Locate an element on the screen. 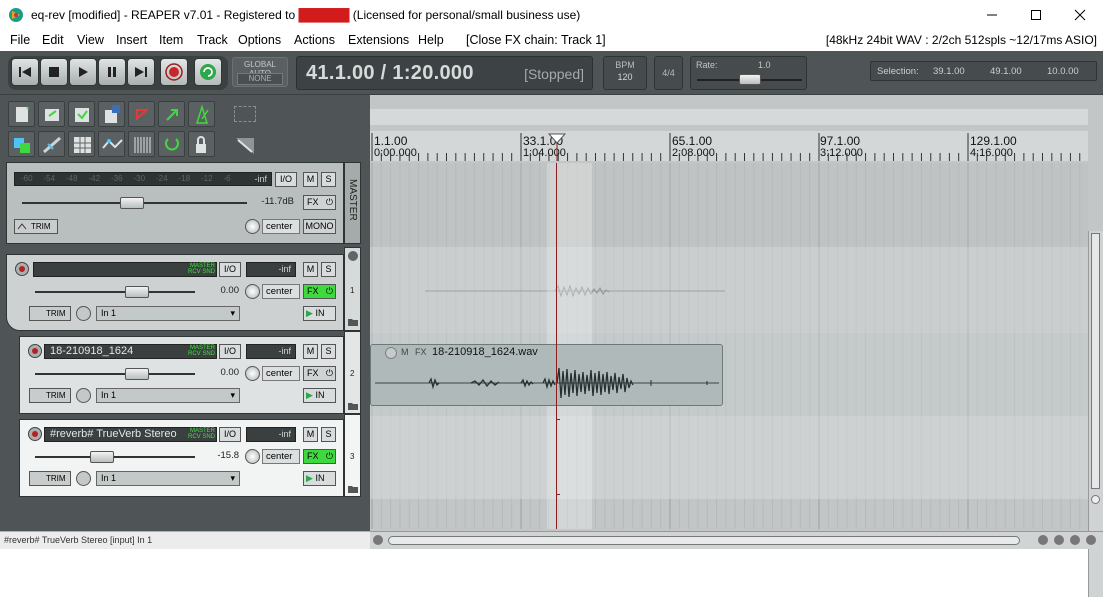 This screenshot has height=597, width=1103. track-3-solo-button: S is located at coordinates (328, 434).